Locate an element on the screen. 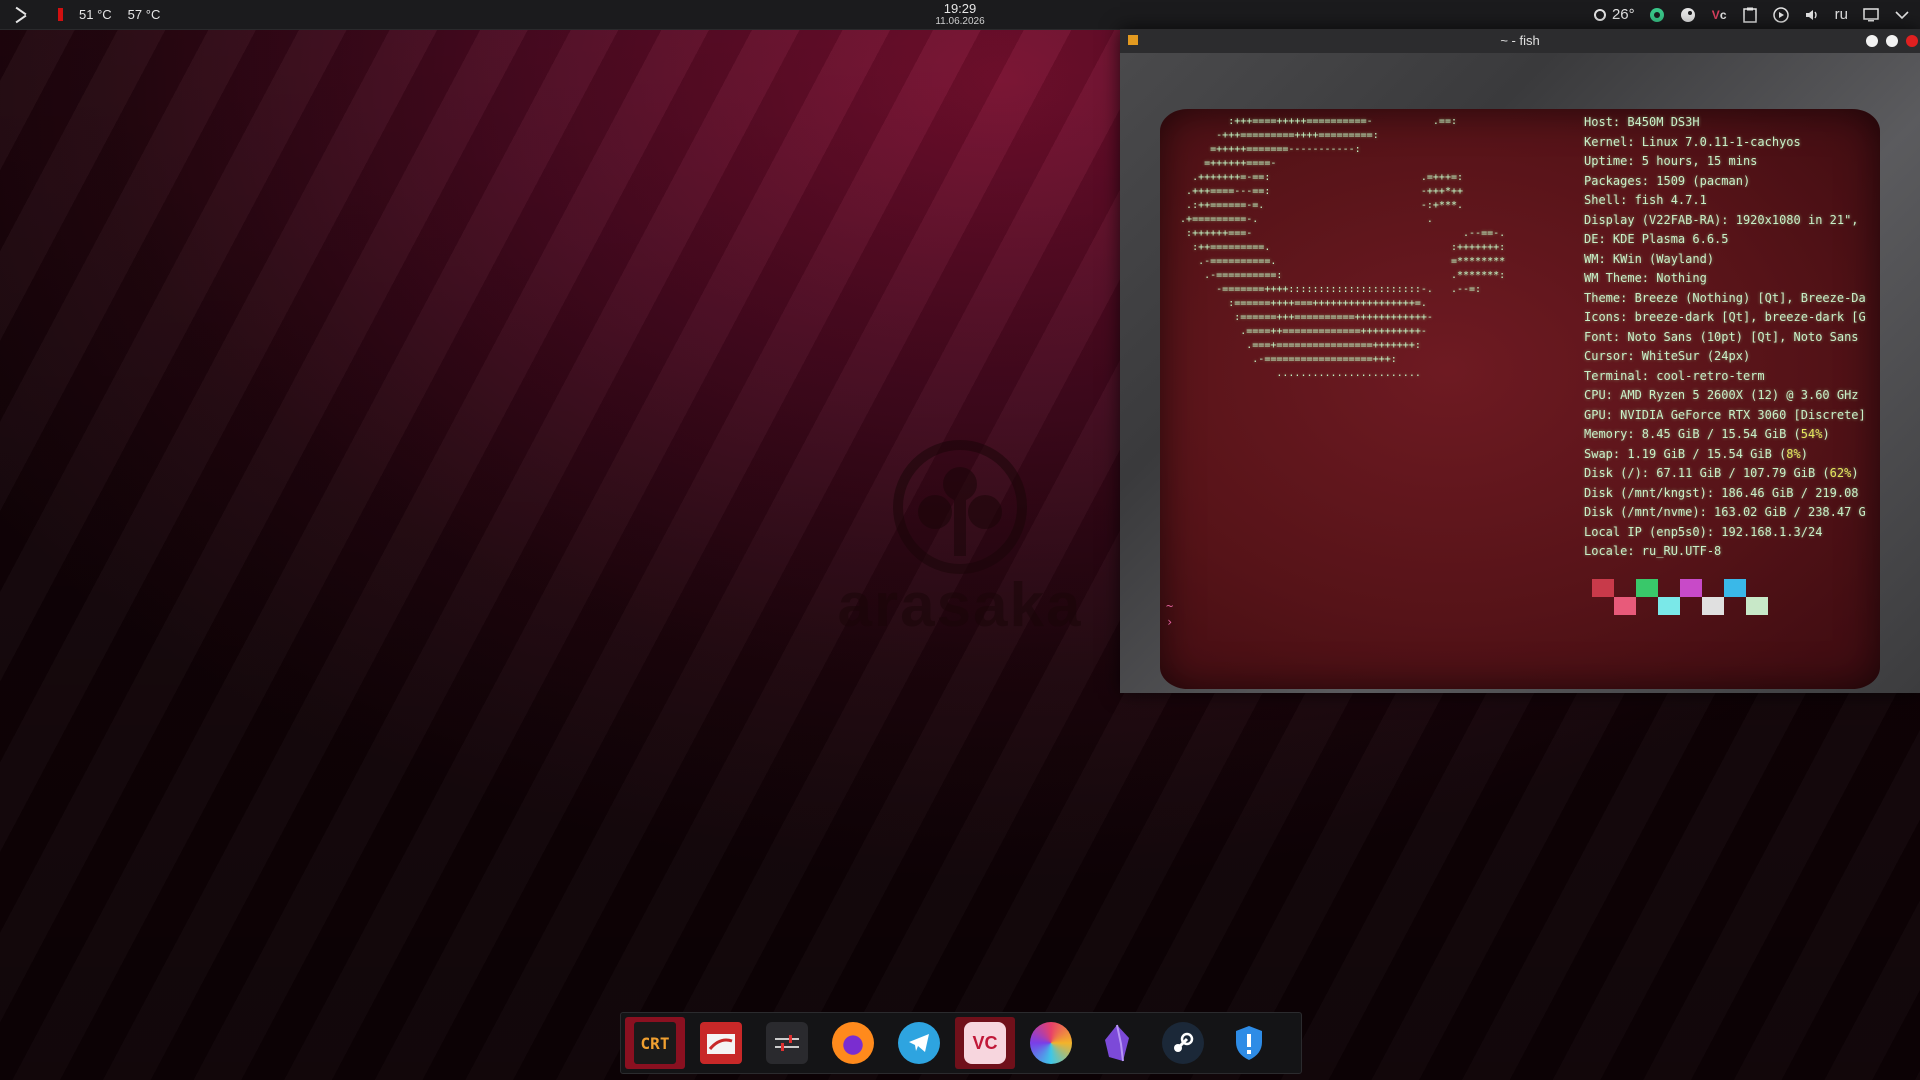 The height and width of the screenshot is (1080, 1920). display-icon is located at coordinates (1870, 14).